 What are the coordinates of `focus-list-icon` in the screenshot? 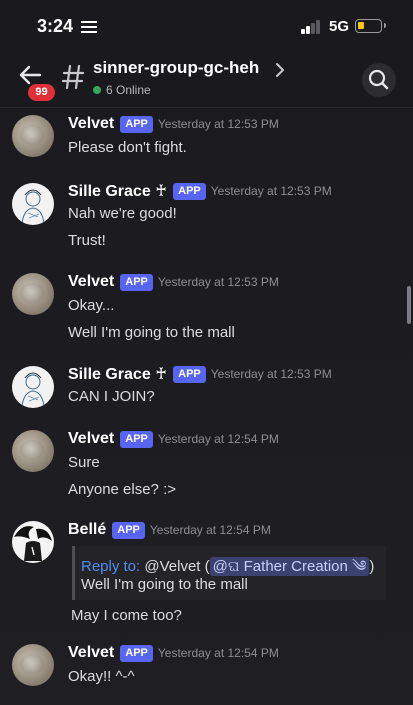 It's located at (89, 27).